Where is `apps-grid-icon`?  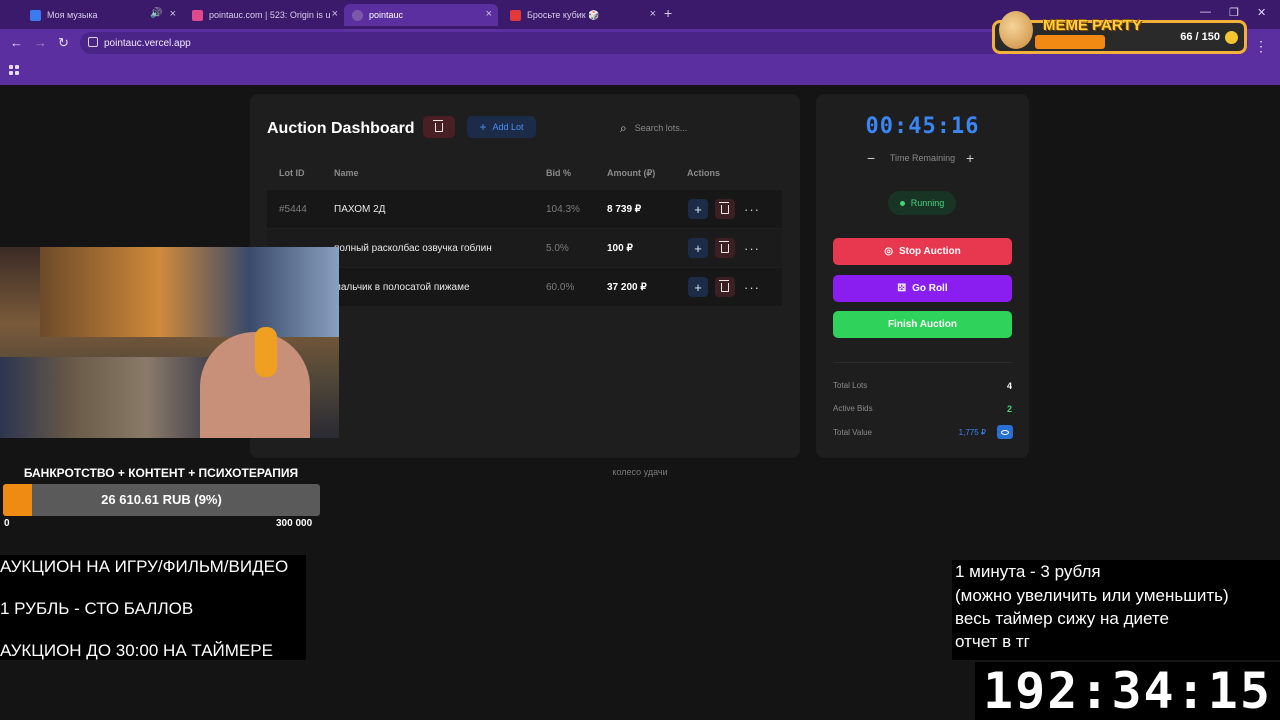
apps-grid-icon is located at coordinates (14, 70).